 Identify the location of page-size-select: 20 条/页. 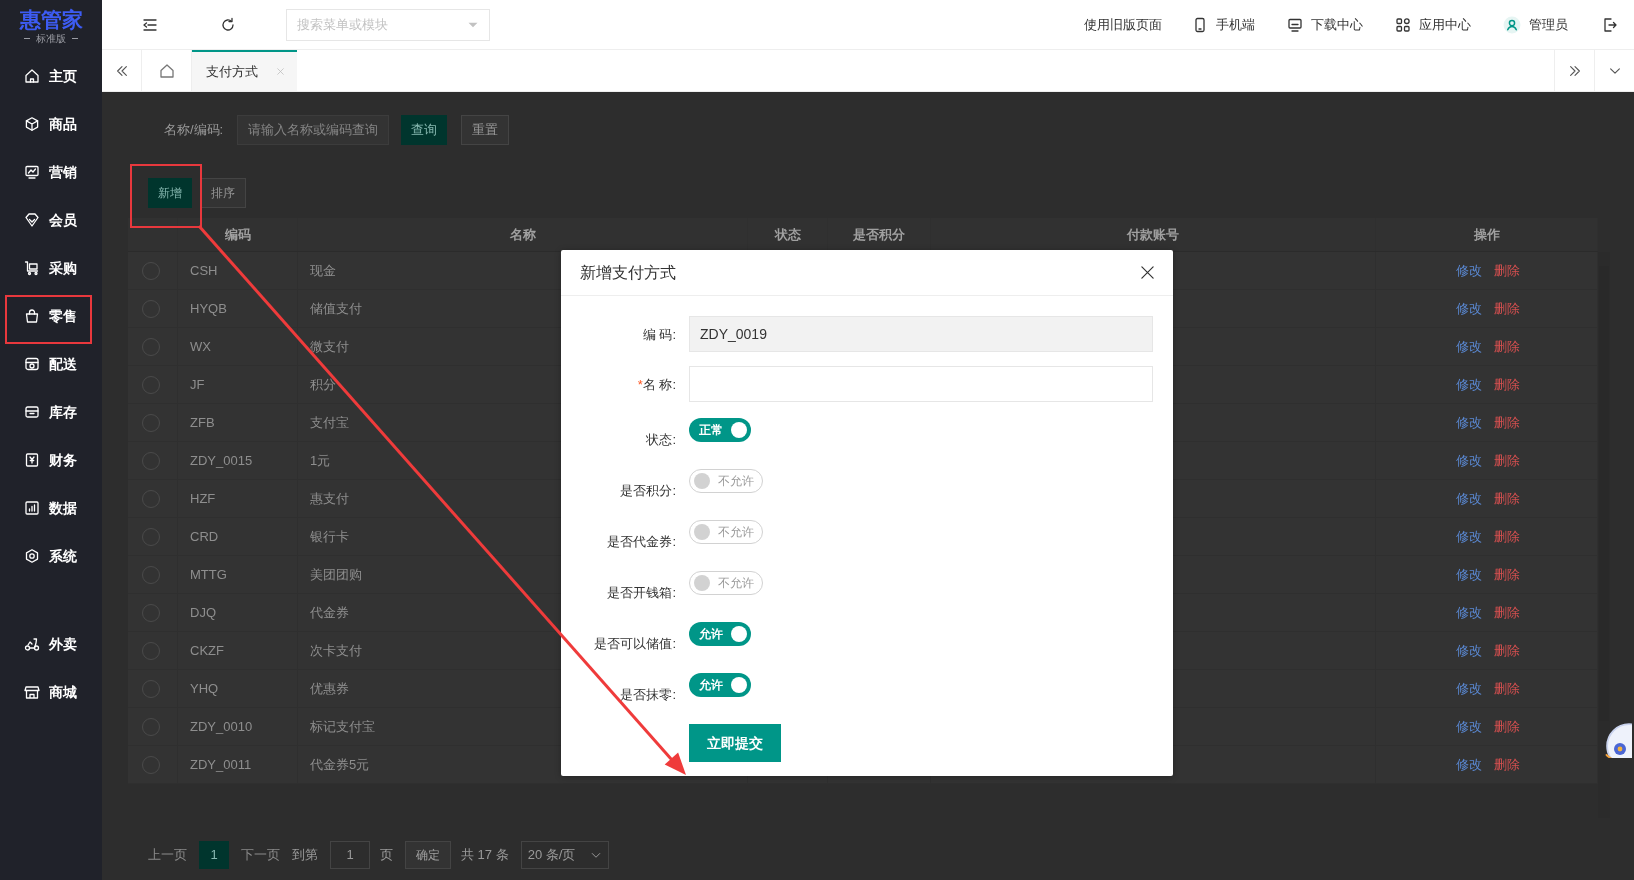
(564, 855).